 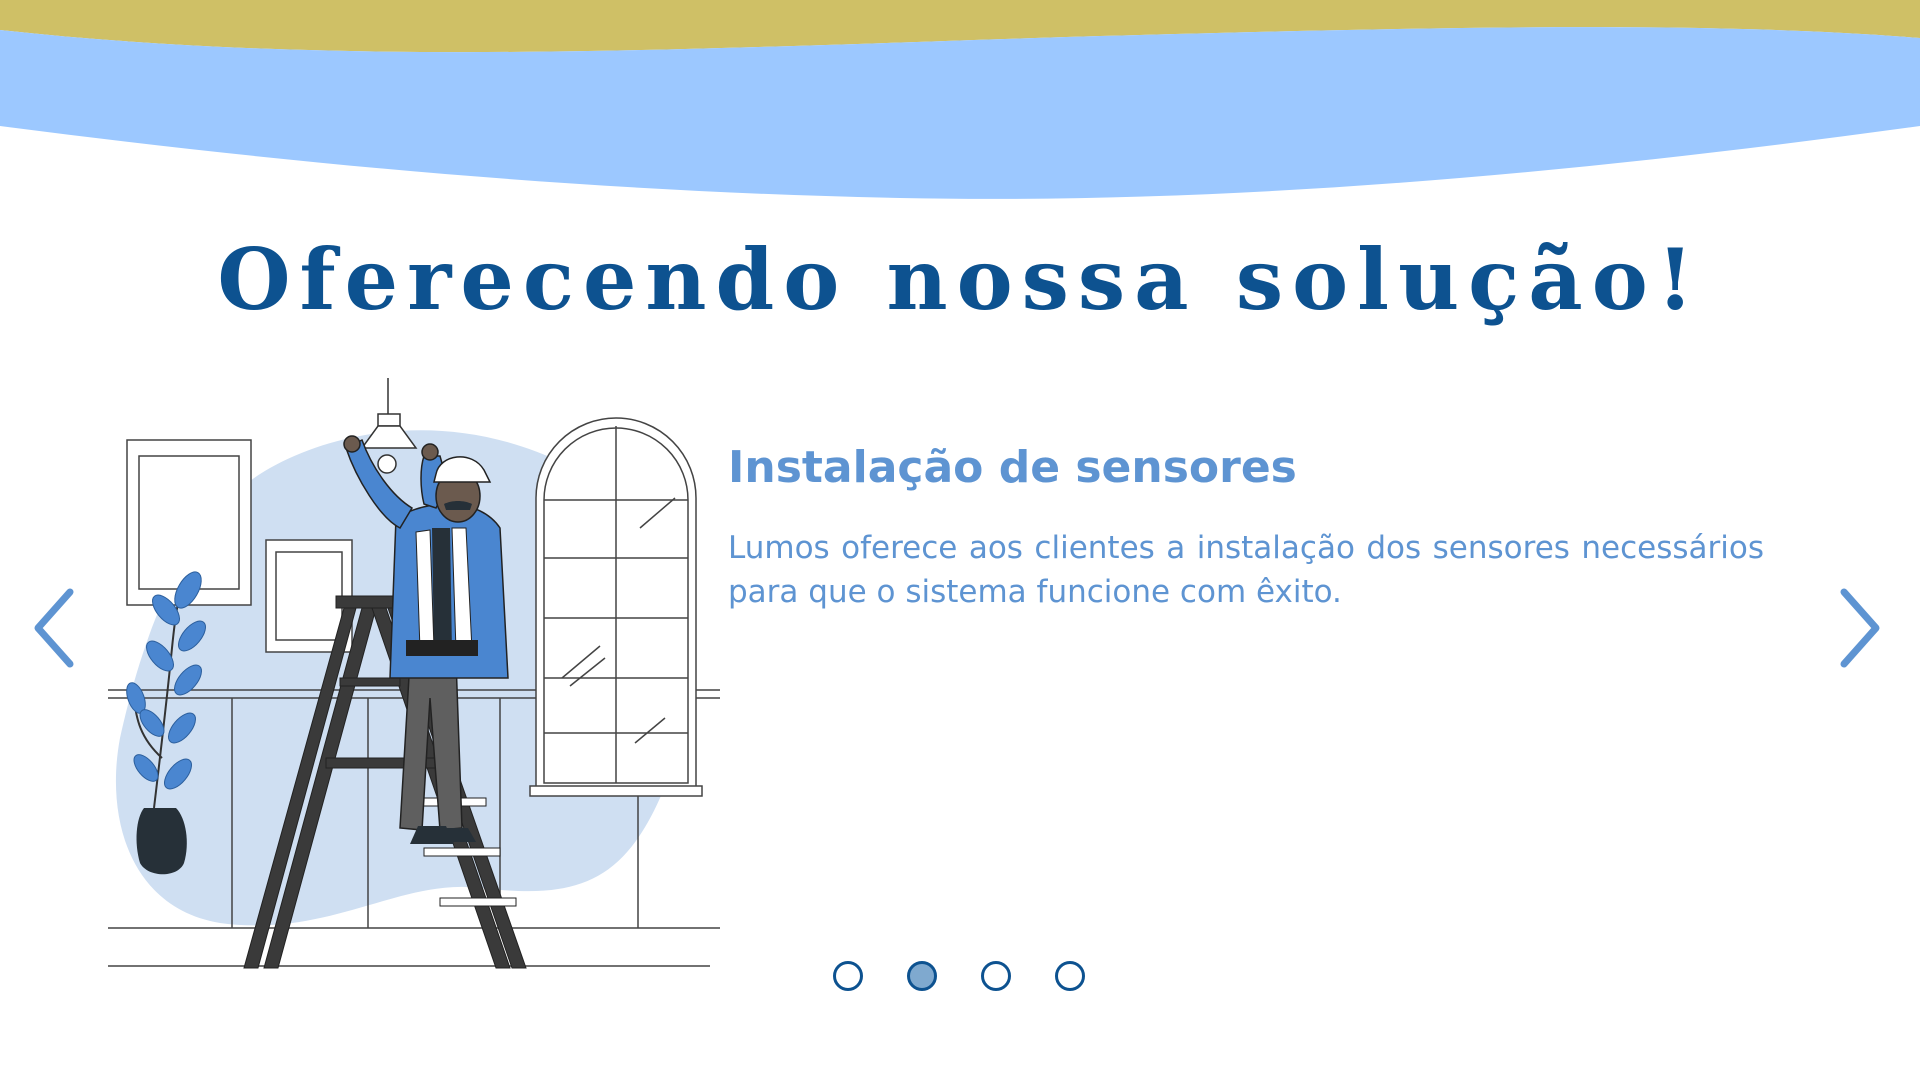 What do you see at coordinates (960, 279) in the screenshot?
I see `page-title: Oferecendo nossa solução!` at bounding box center [960, 279].